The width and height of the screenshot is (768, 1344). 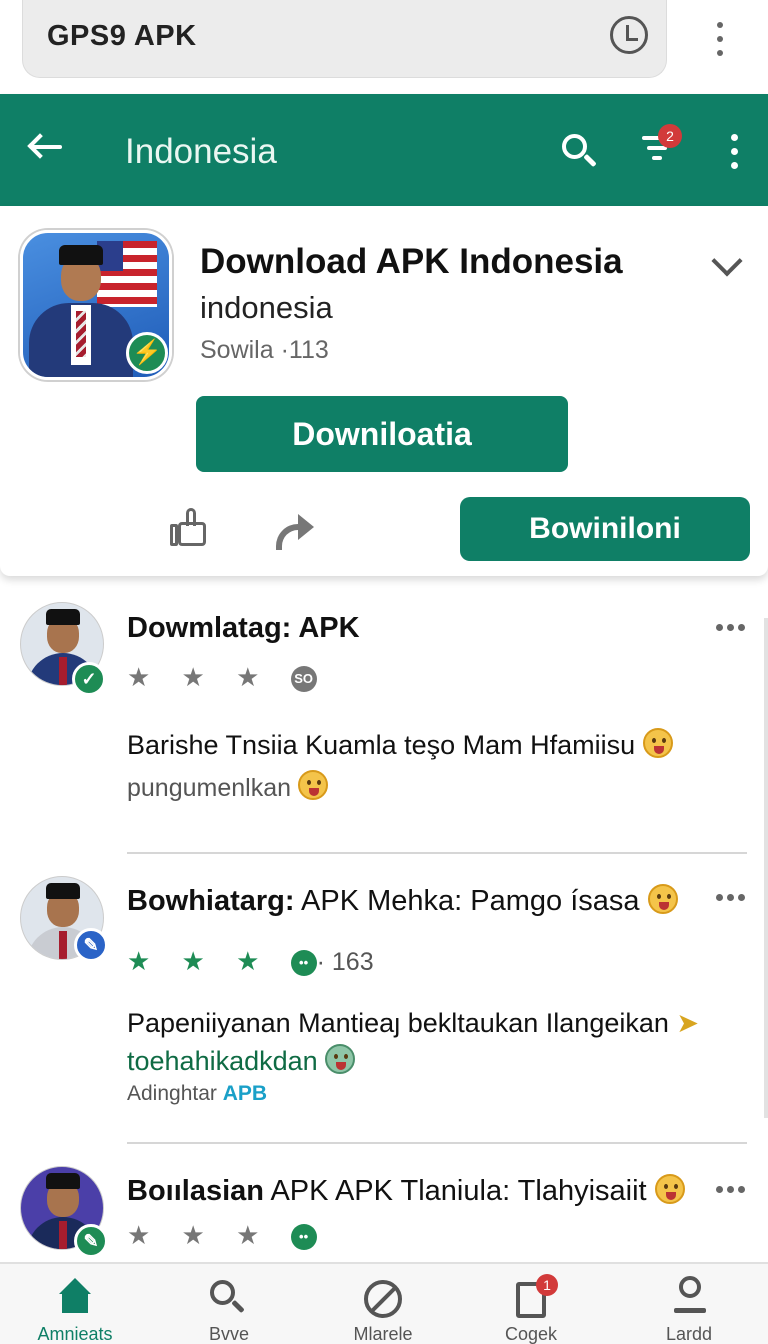 I want to click on back-arrow-icon, so click(x=46, y=147).